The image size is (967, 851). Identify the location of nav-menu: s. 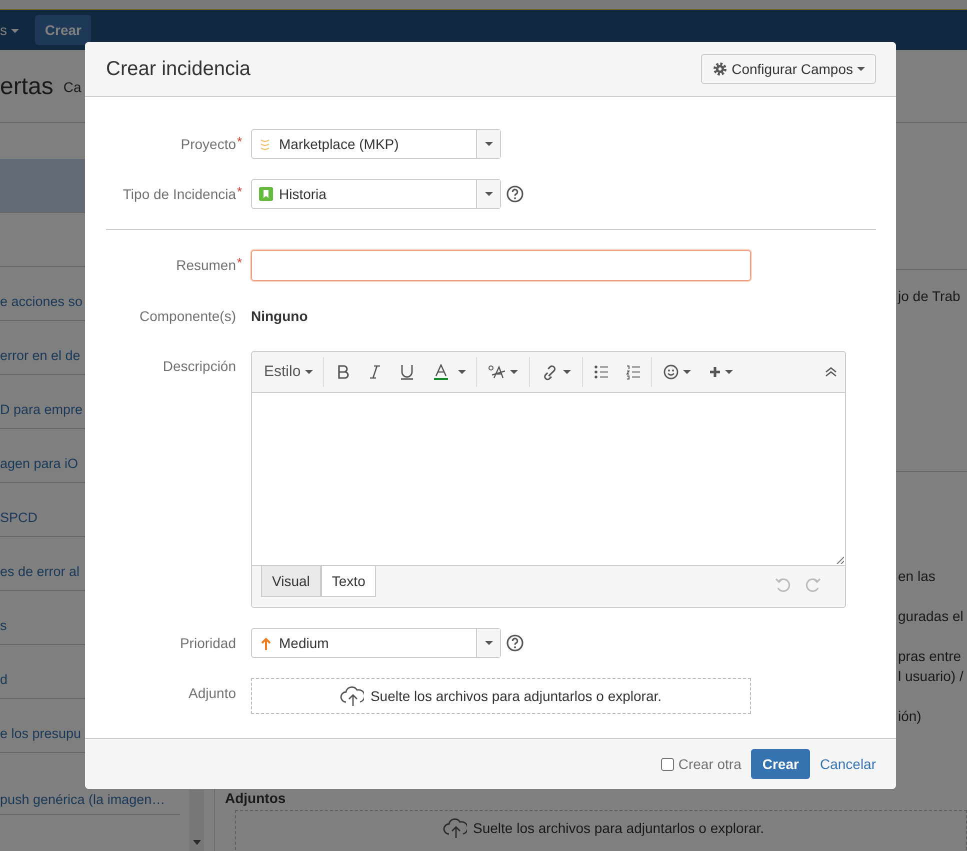
(9, 30).